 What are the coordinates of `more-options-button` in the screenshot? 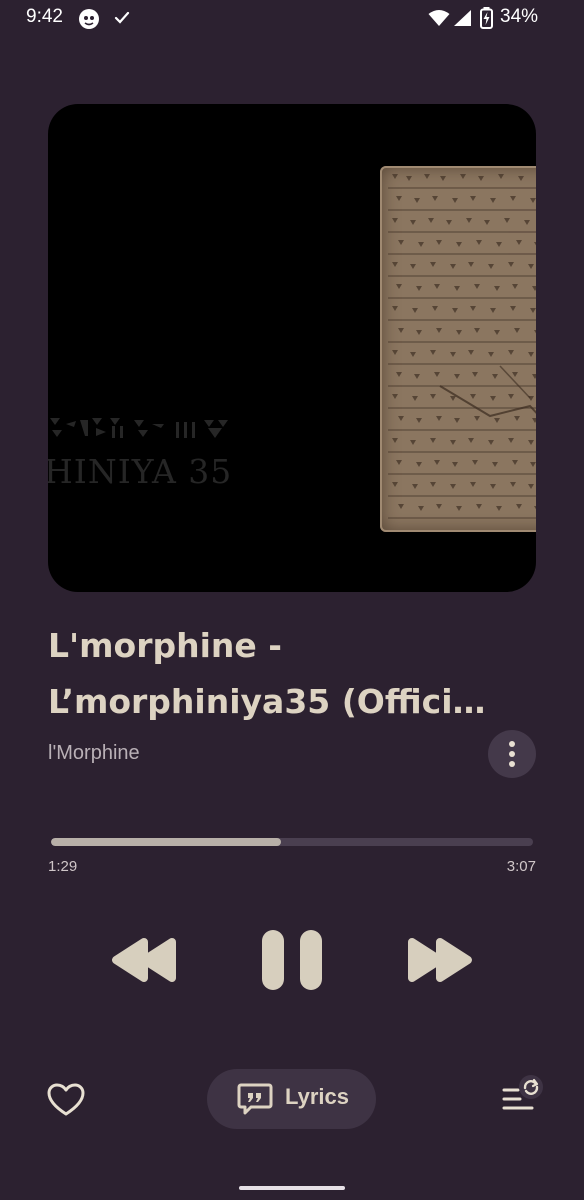 It's located at (512, 754).